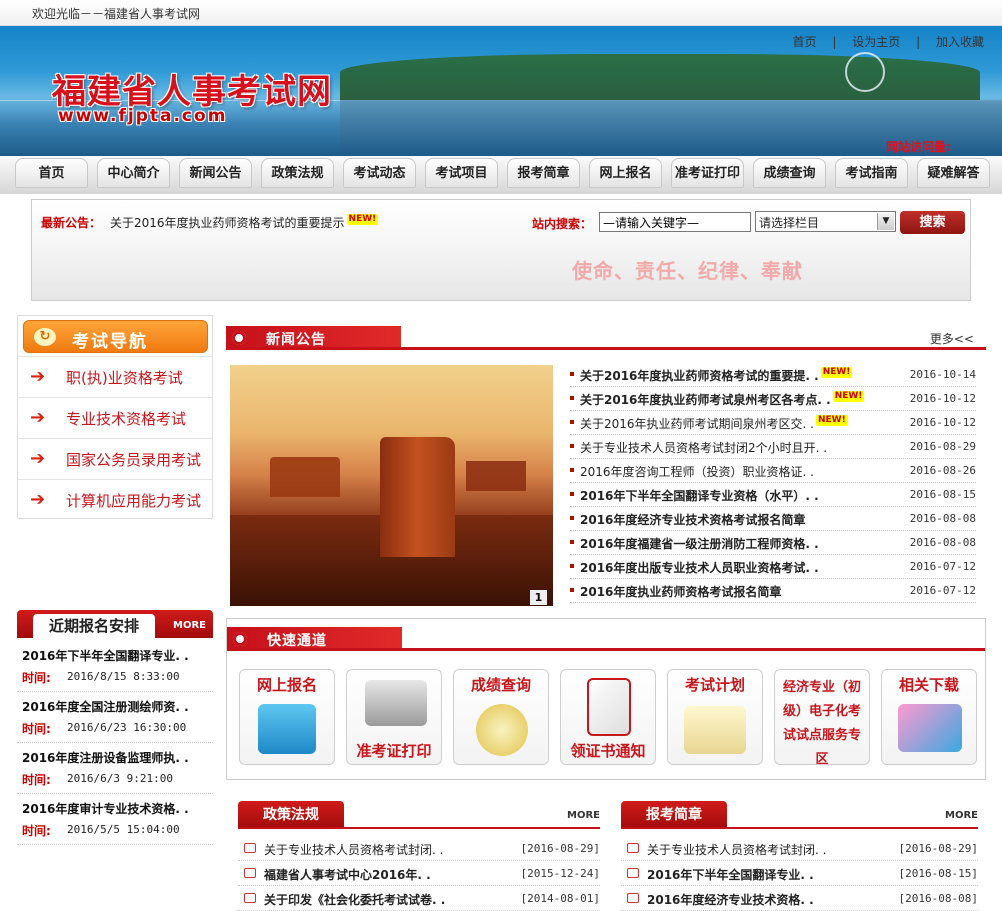 The width and height of the screenshot is (1002, 911). I want to click on quick-certificate-notice-button: 领证书通知, so click(608, 717).